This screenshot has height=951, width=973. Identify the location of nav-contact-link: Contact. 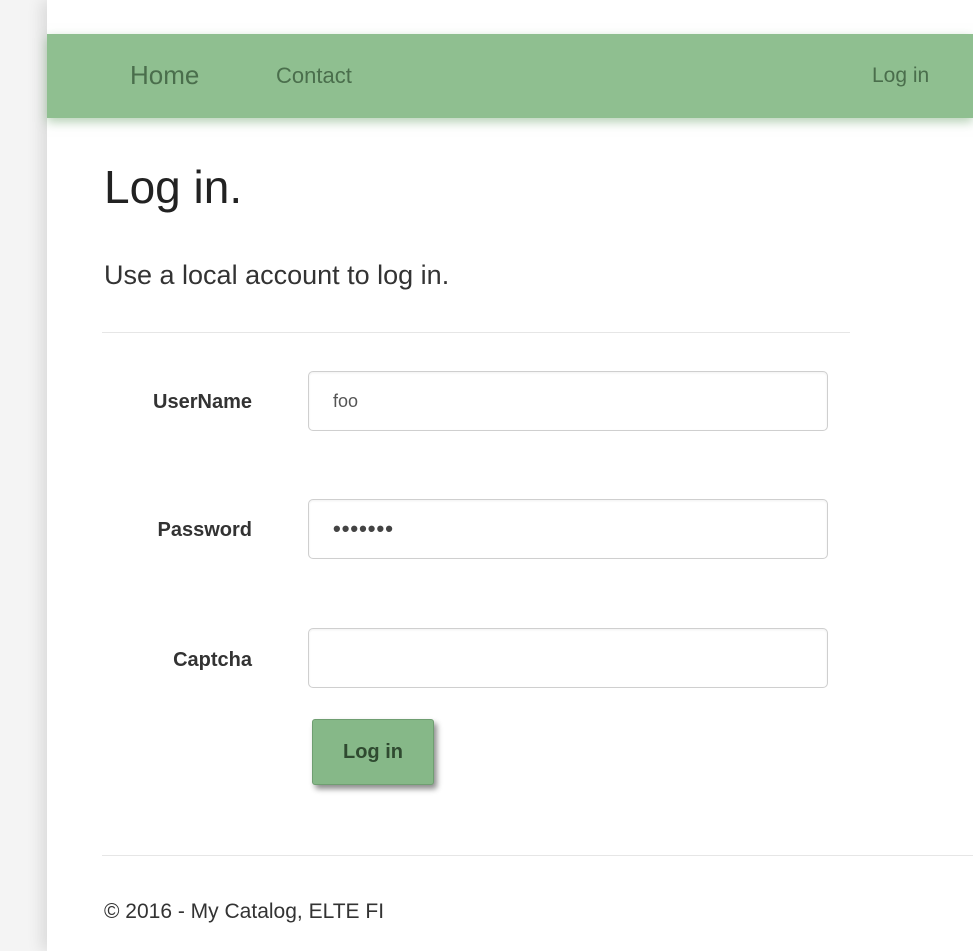
(314, 76).